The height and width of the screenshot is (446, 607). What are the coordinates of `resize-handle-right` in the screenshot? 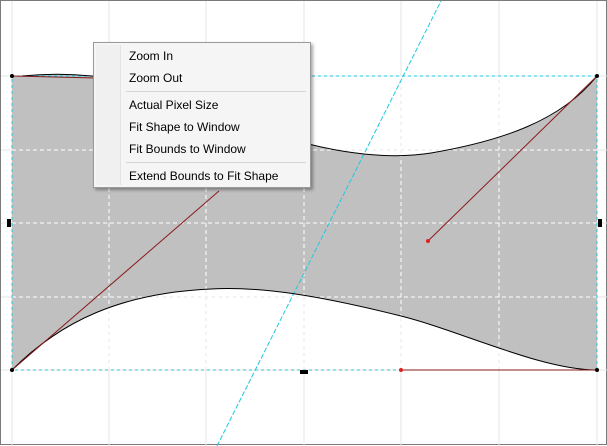 It's located at (600, 223).